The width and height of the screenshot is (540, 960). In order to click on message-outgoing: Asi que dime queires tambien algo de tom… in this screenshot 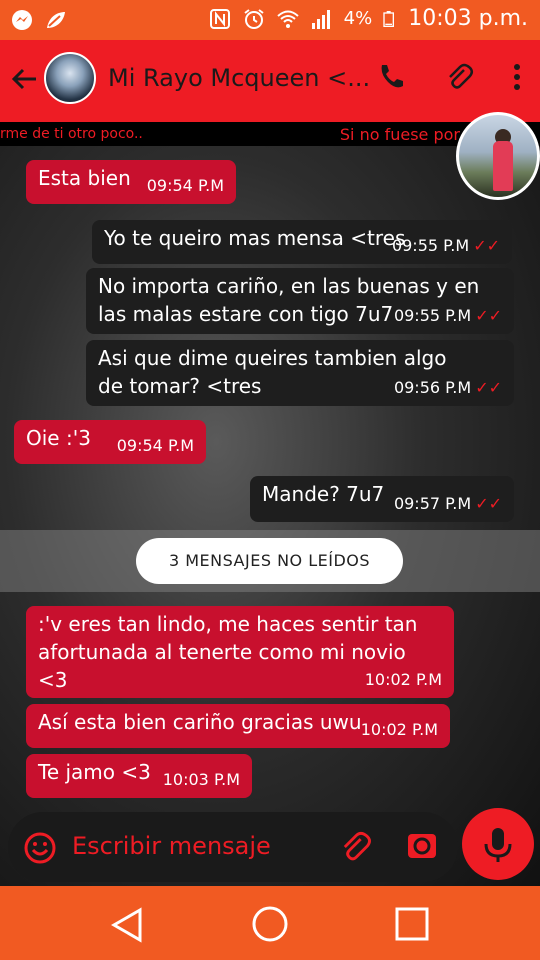, I will do `click(300, 373)`.